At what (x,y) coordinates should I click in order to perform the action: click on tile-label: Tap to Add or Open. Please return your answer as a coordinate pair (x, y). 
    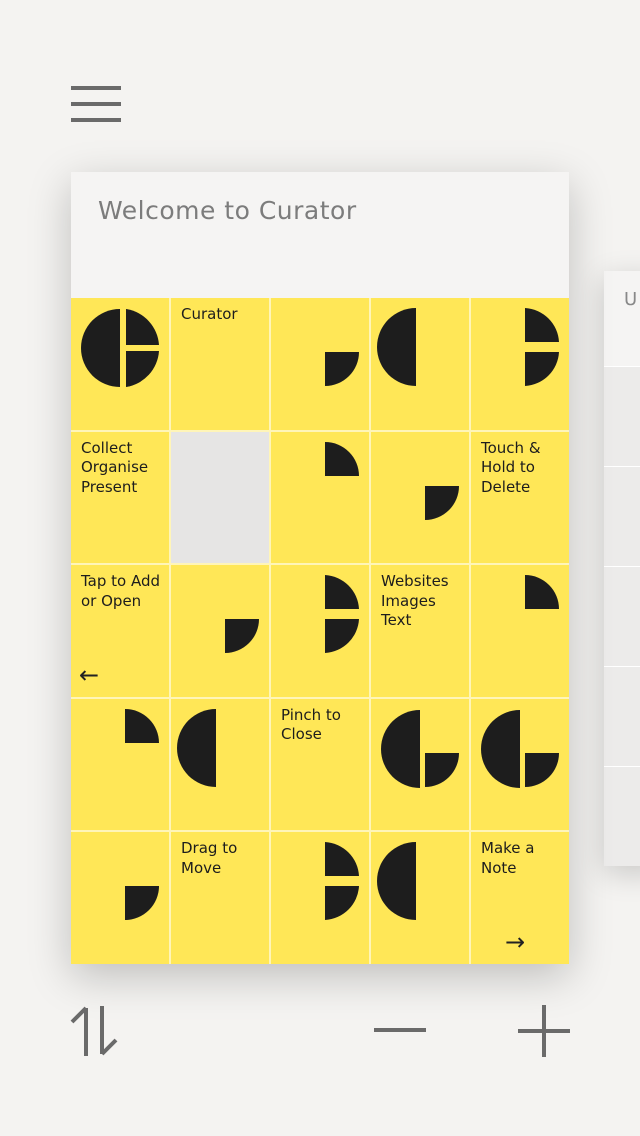
    Looking at the image, I should click on (121, 591).